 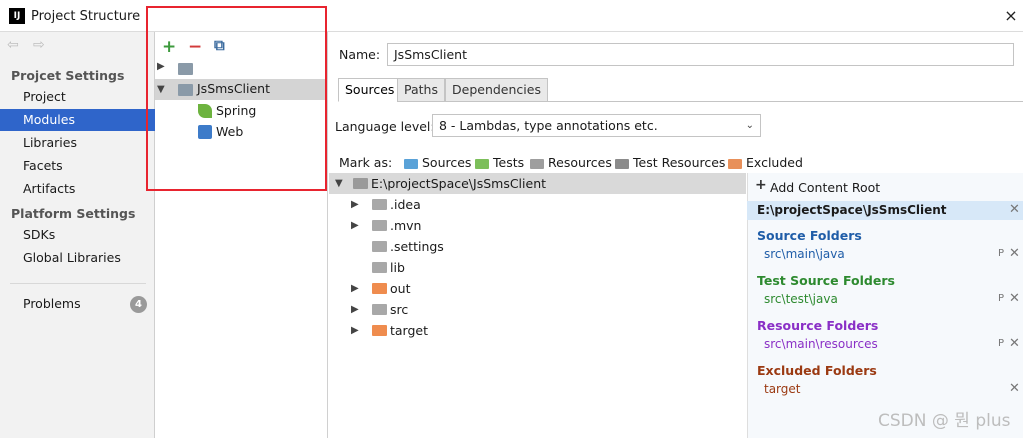 I want to click on resource-folders-heading: Resource Folders, so click(x=818, y=325).